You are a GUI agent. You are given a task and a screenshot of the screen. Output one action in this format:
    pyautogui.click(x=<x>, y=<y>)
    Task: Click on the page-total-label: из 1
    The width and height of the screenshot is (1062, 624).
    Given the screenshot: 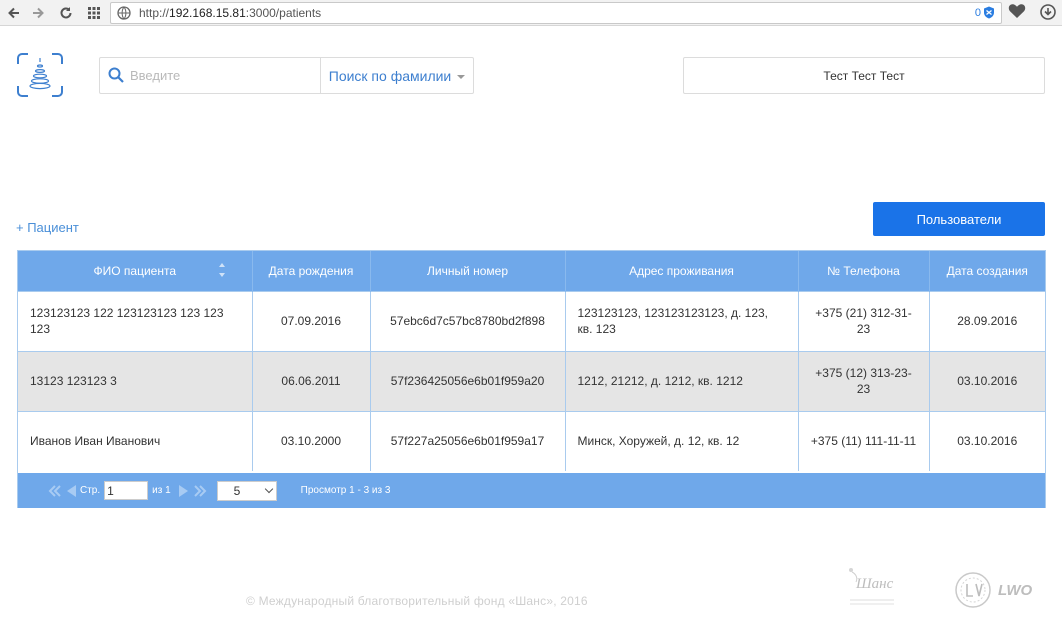 What is the action you would take?
    pyautogui.click(x=161, y=490)
    